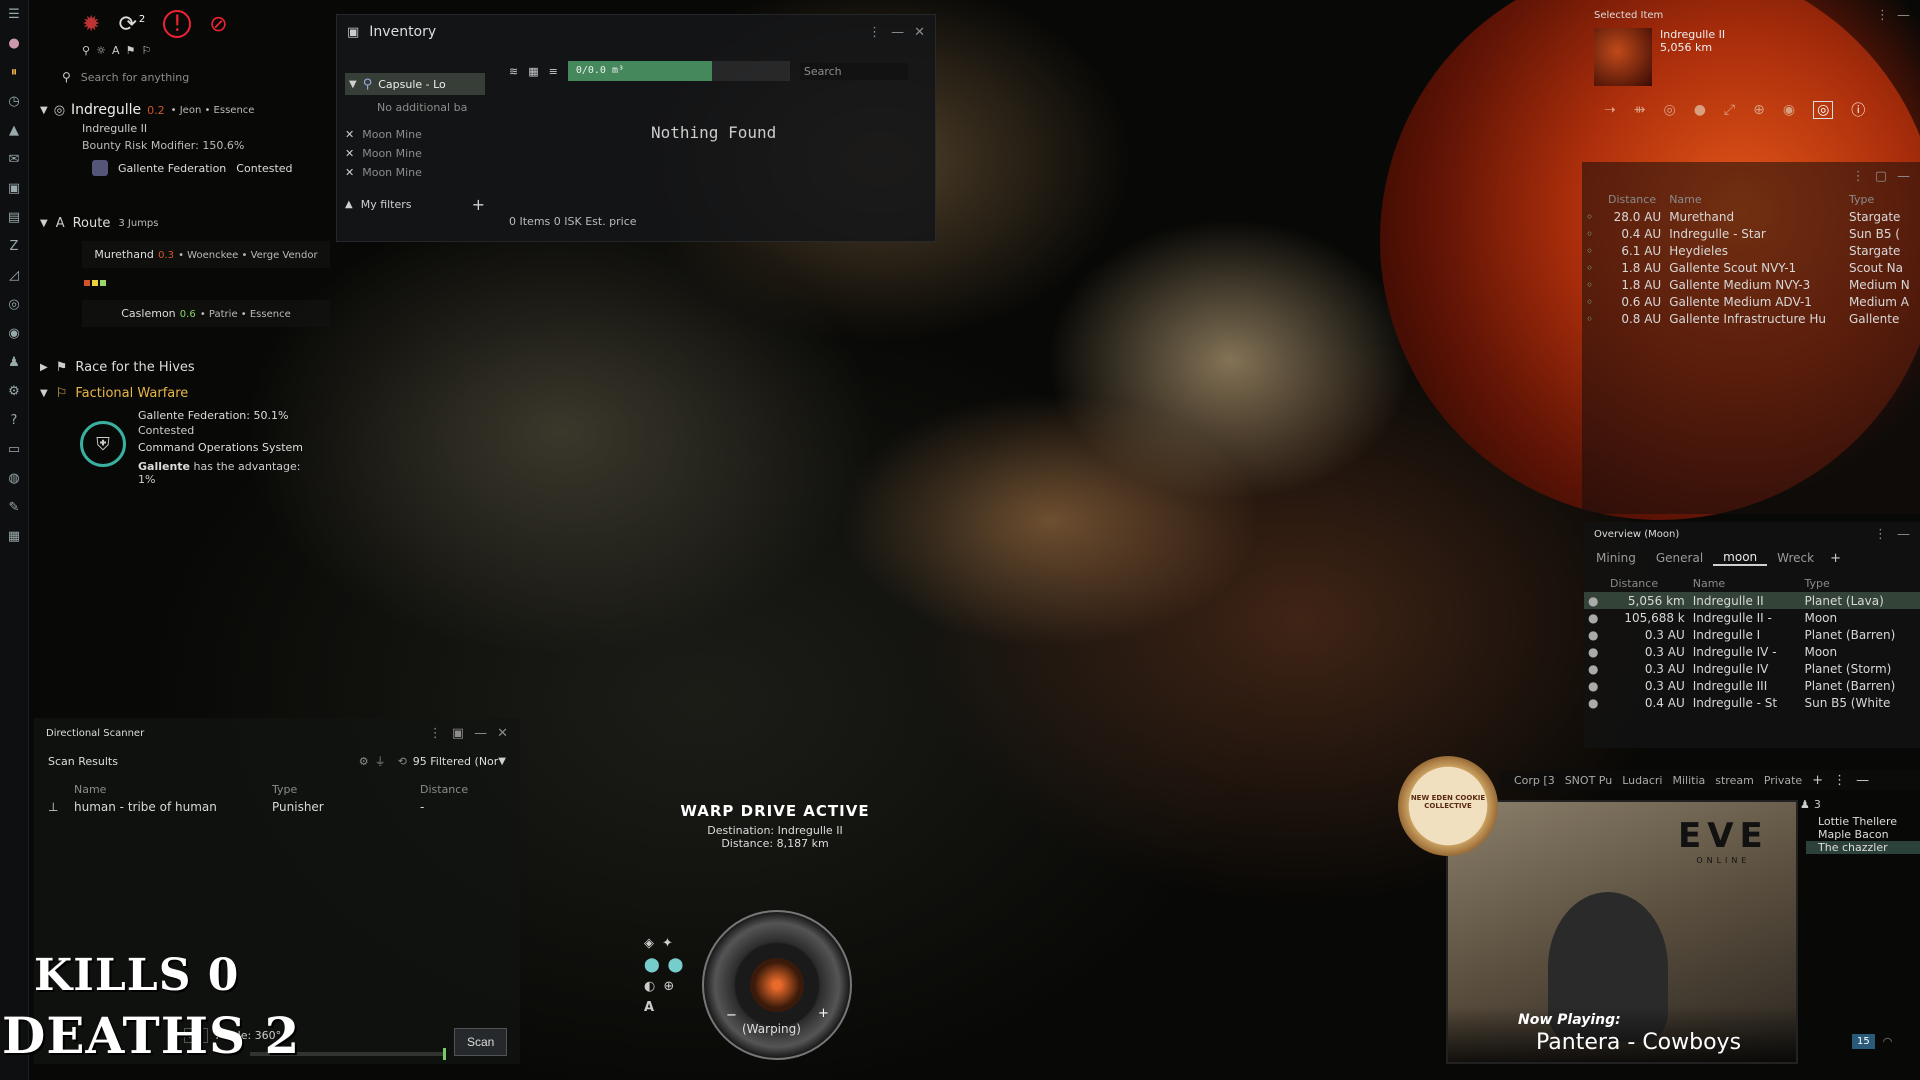 This screenshot has width=1920, height=1080. I want to click on expand-arrow-icon: ▶, so click(44, 367).